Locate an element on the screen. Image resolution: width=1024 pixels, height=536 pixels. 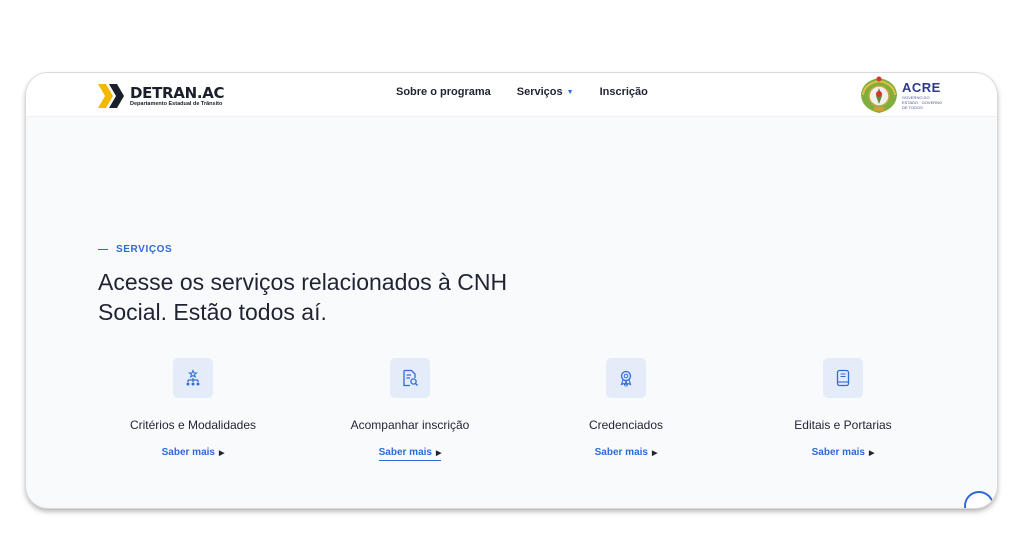
service-card-credenciados: Credenciados Saber mais ▶ is located at coordinates (626, 409).